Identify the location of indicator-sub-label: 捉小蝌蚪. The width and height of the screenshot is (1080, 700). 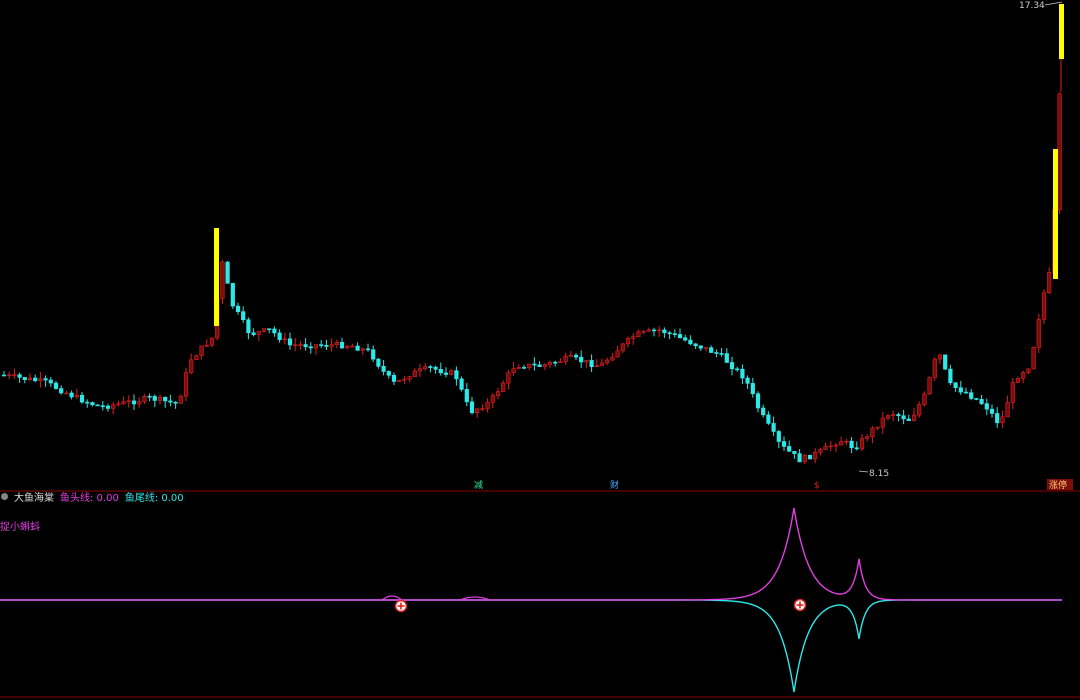
(20, 527).